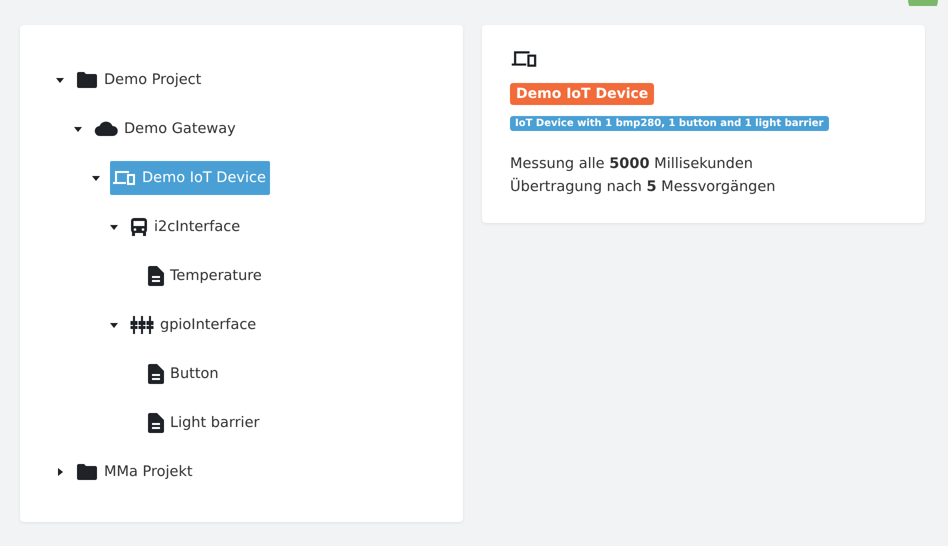 The width and height of the screenshot is (948, 546). Describe the element at coordinates (184, 374) in the screenshot. I see `tree-item: Button` at that location.